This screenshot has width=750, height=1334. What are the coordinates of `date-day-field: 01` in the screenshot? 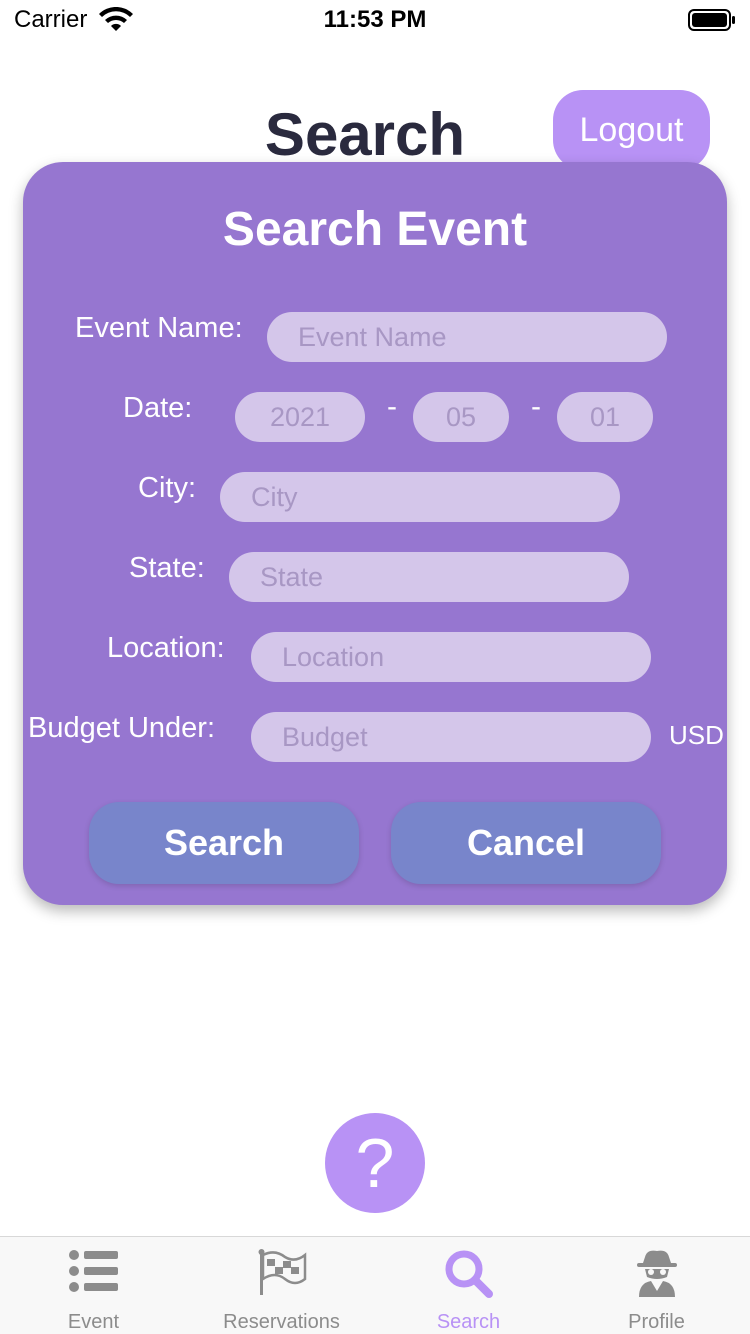 It's located at (605, 417).